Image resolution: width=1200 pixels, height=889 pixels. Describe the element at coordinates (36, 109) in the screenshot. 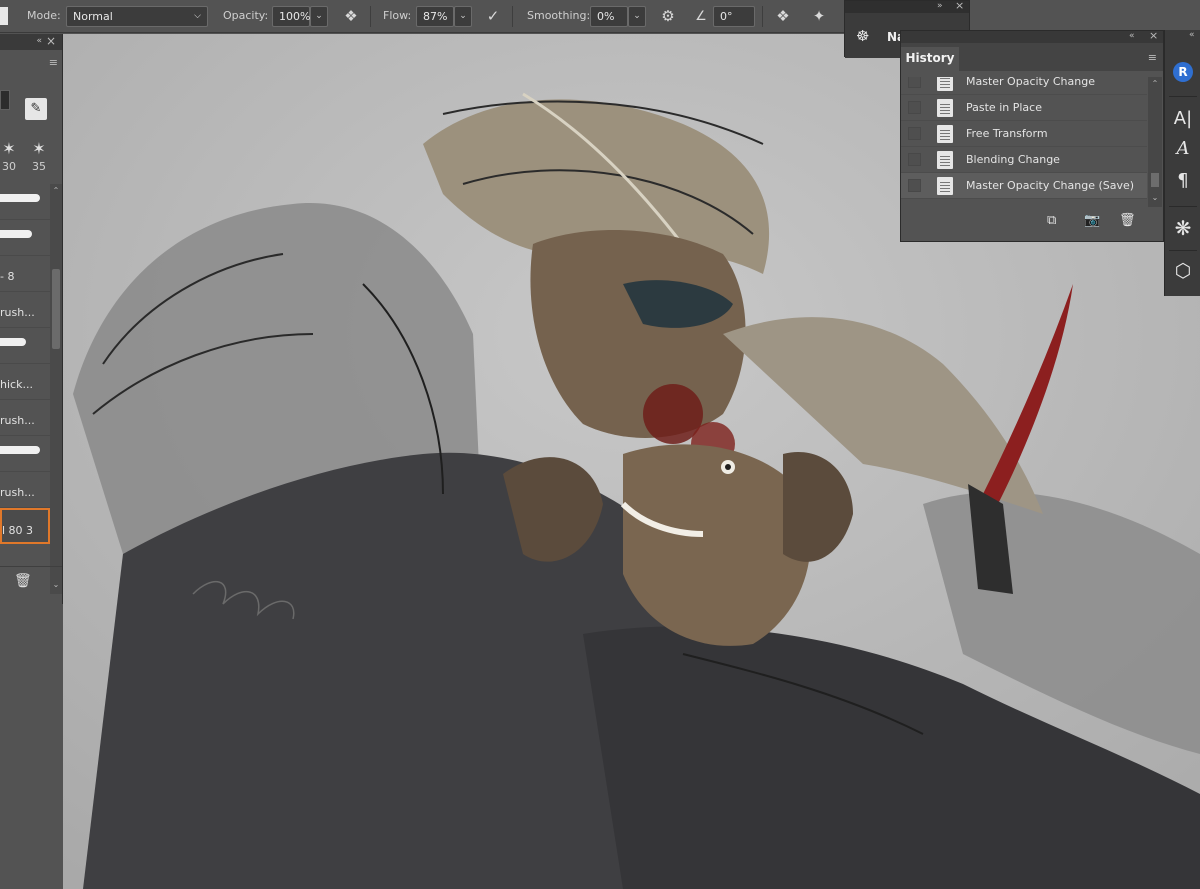

I see `brush-settings-edit-icon: ✎` at that location.